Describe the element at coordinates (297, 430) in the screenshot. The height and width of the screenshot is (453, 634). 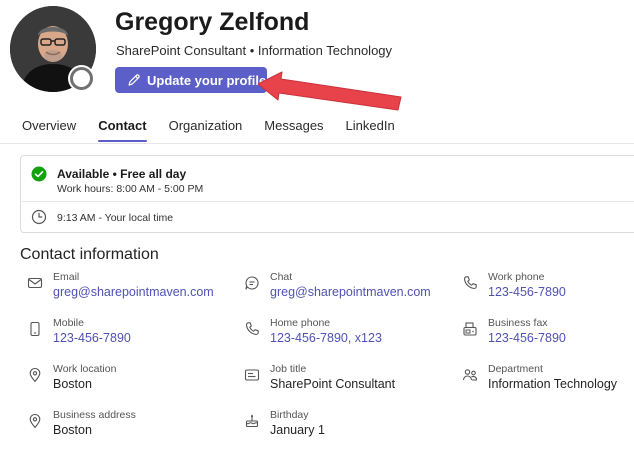
I see `birthday-value: January 1` at that location.